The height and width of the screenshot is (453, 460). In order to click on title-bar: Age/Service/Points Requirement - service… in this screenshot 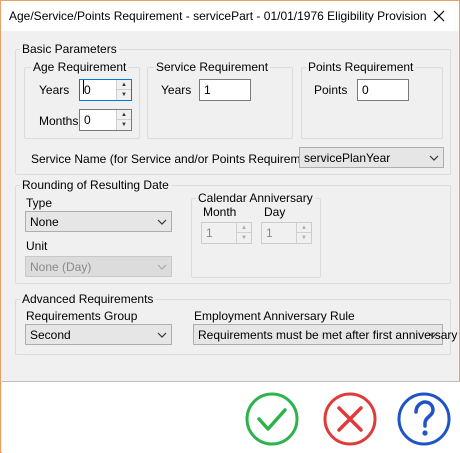, I will do `click(230, 16)`.